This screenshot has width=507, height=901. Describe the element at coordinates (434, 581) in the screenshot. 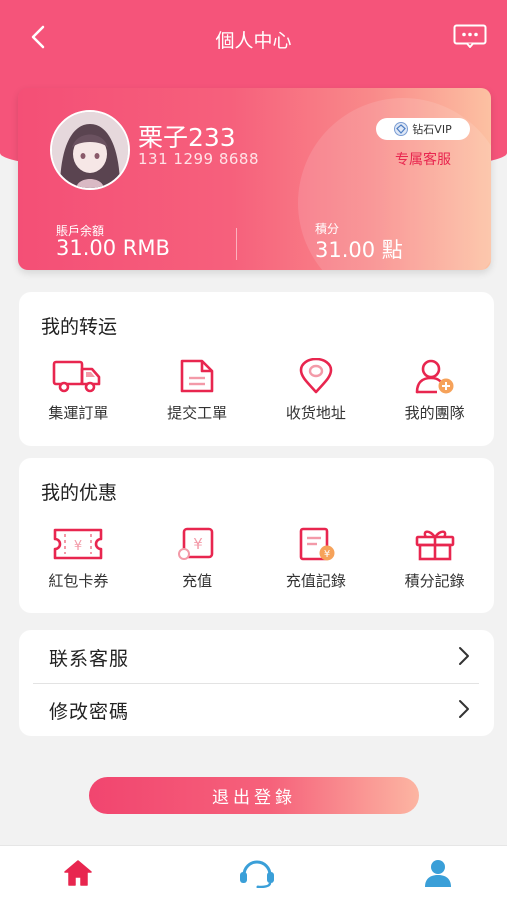

I see `offers-item-label: 積分記錄` at that location.